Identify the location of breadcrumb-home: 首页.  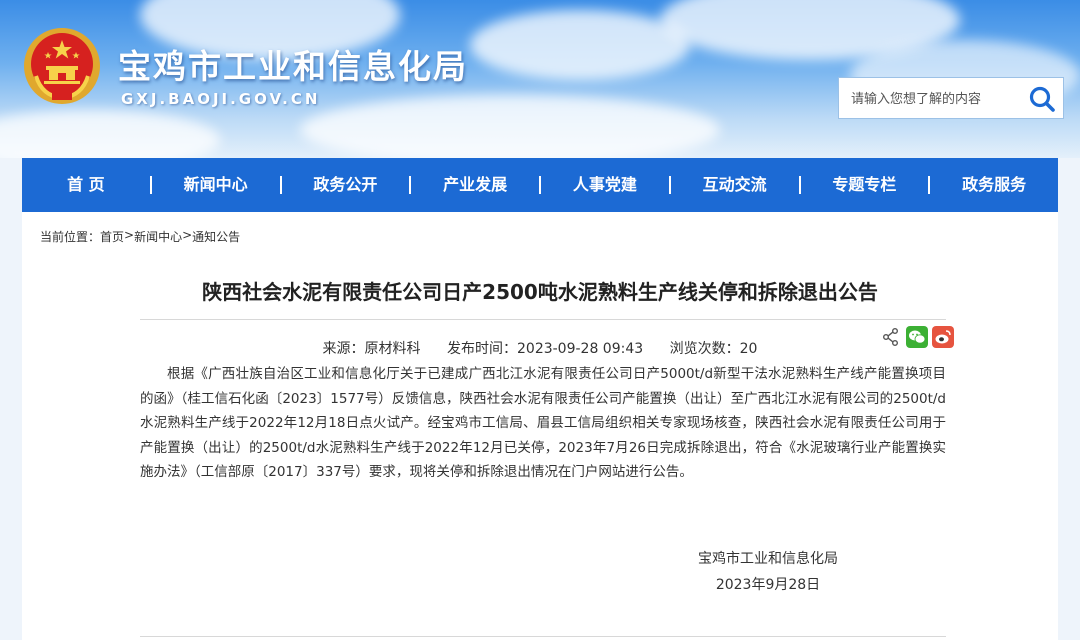
(112, 236).